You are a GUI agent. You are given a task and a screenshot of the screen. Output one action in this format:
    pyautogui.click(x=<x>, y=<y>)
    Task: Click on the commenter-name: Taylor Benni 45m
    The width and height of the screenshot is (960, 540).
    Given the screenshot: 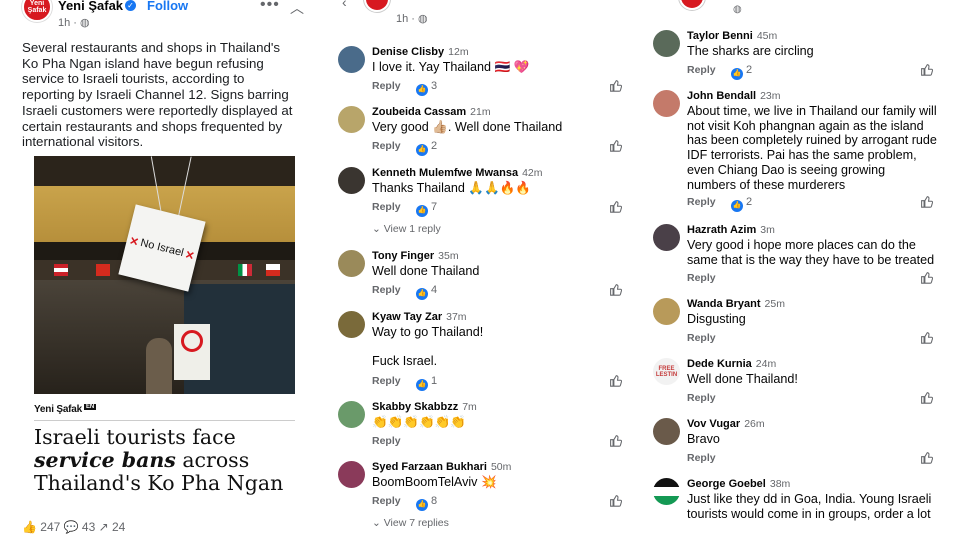 What is the action you would take?
    pyautogui.click(x=732, y=36)
    